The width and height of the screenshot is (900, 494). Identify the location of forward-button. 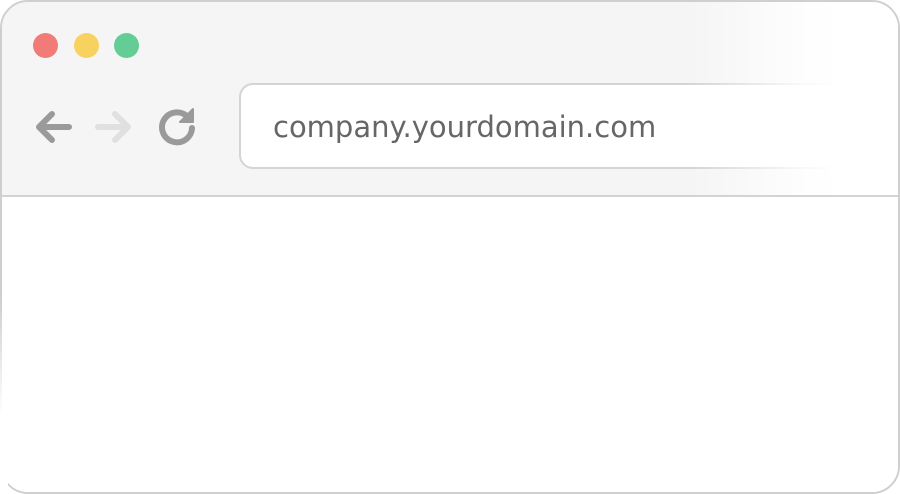
(114, 127).